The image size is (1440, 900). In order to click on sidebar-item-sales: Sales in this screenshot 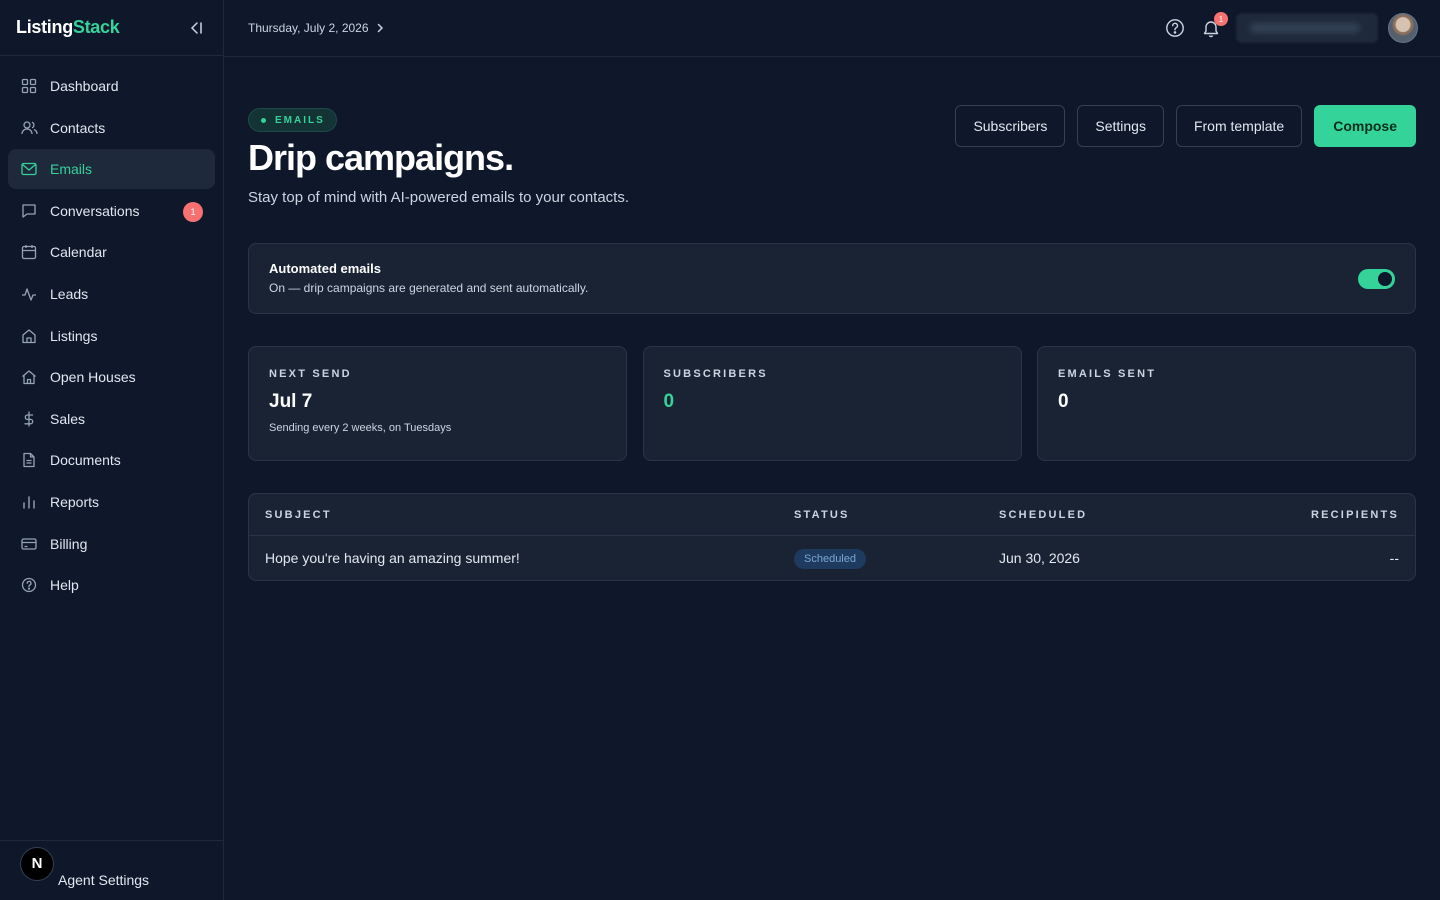, I will do `click(111, 419)`.